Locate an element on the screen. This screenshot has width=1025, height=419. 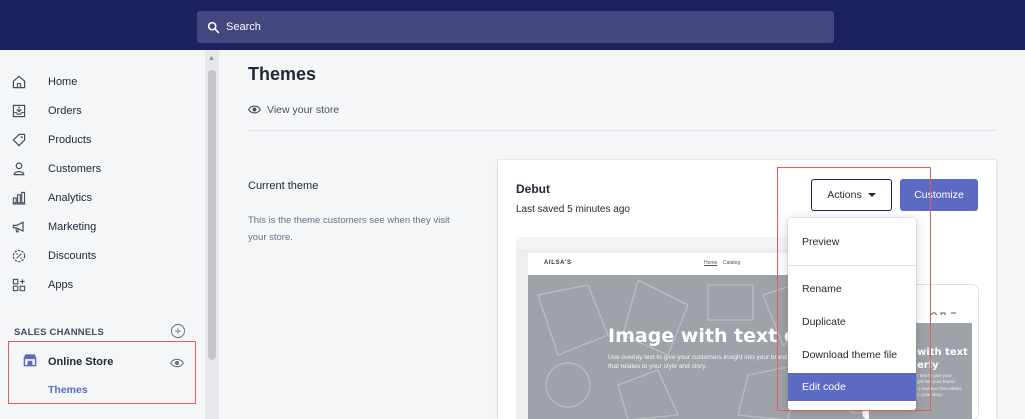
top-bar: Search is located at coordinates (512, 25).